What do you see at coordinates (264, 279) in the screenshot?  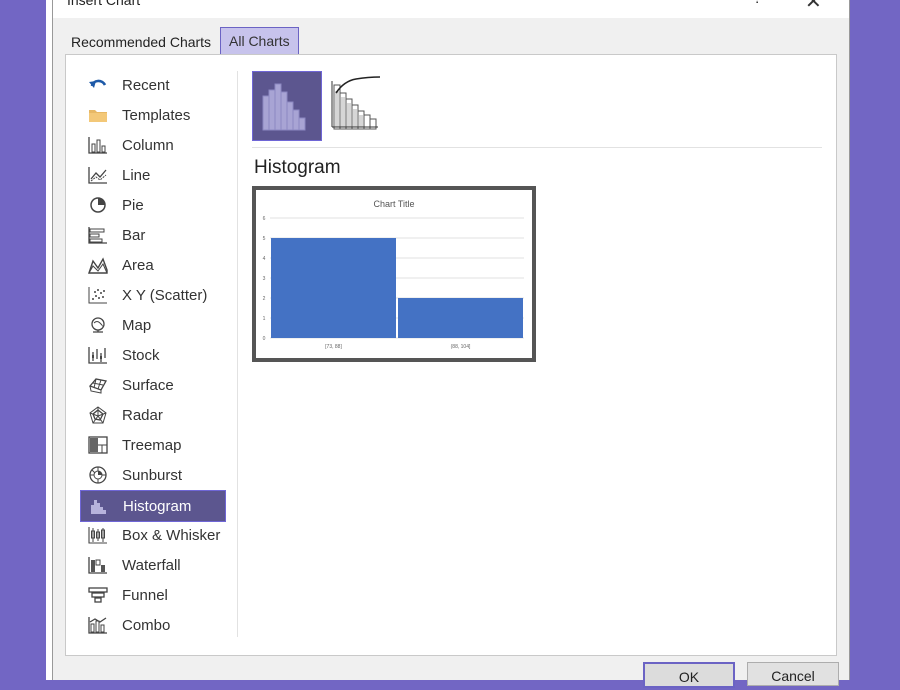 I see `y-tick-label: 3` at bounding box center [264, 279].